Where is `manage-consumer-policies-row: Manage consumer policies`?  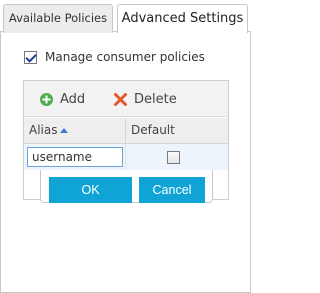
manage-consumer-policies-row: Manage consumer policies is located at coordinates (114, 57).